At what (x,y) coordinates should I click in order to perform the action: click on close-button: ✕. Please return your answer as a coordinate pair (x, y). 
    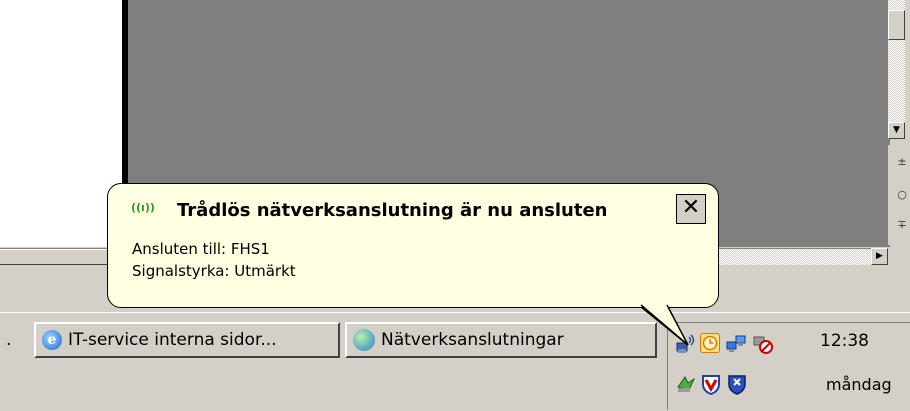
    Looking at the image, I should click on (691, 209).